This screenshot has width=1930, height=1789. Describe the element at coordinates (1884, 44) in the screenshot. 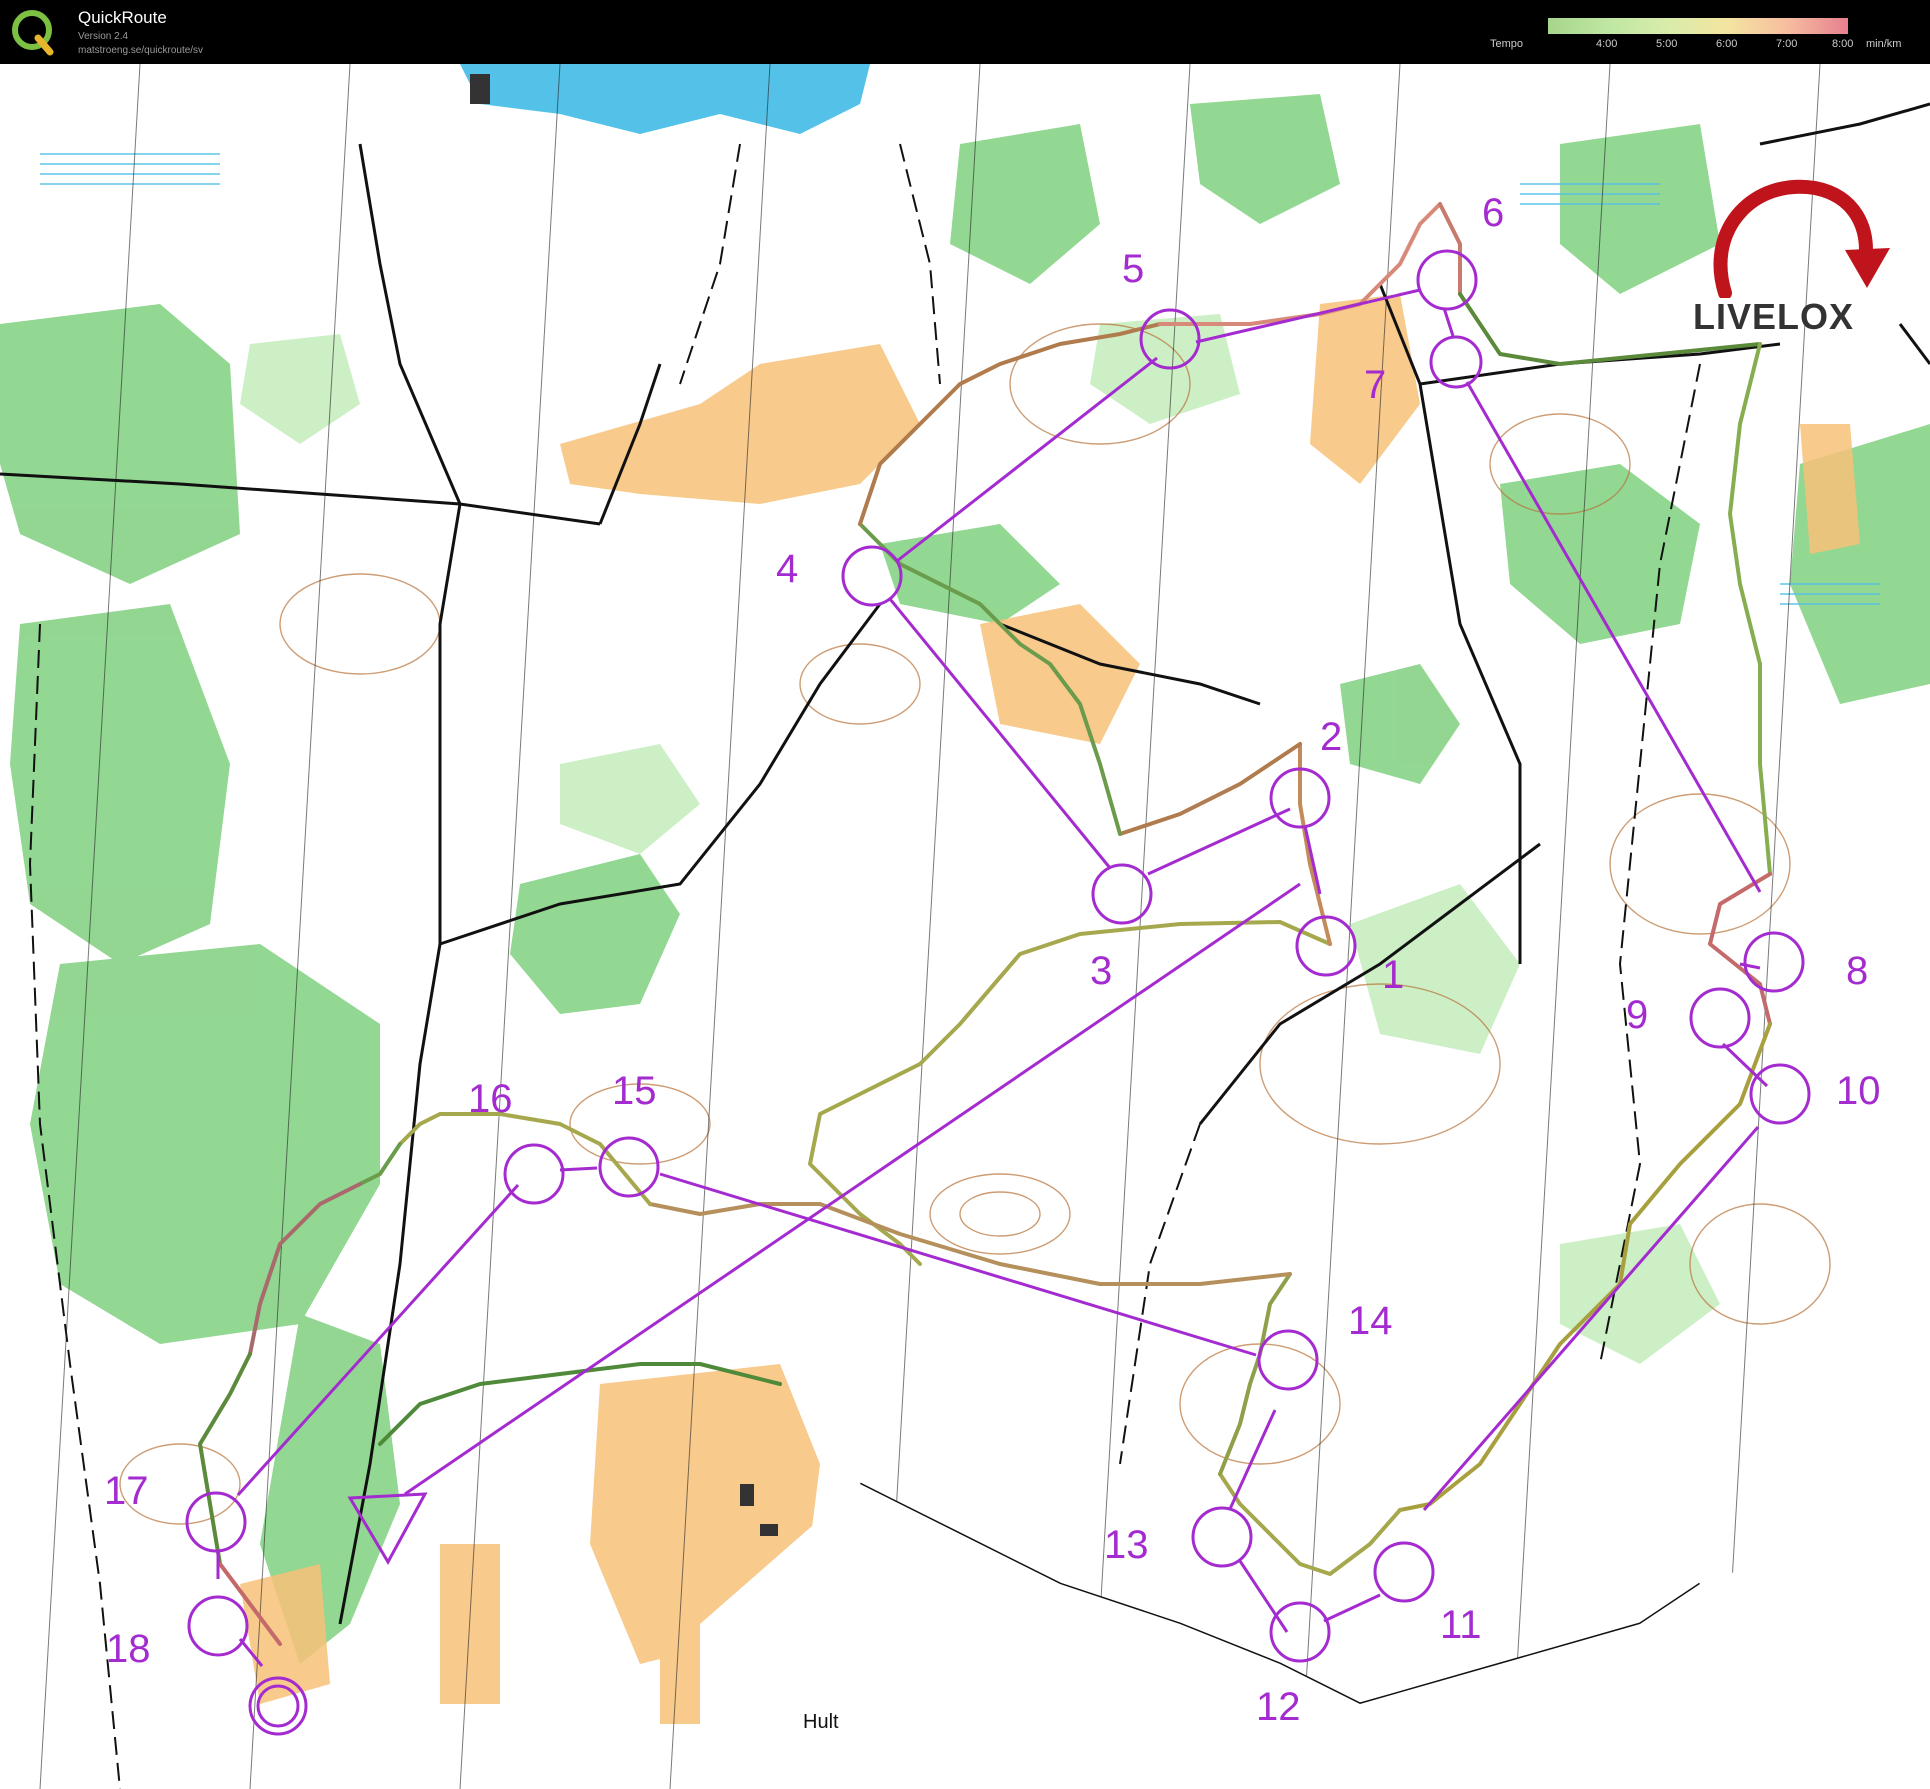

I see `tempo-unit: min/km` at that location.